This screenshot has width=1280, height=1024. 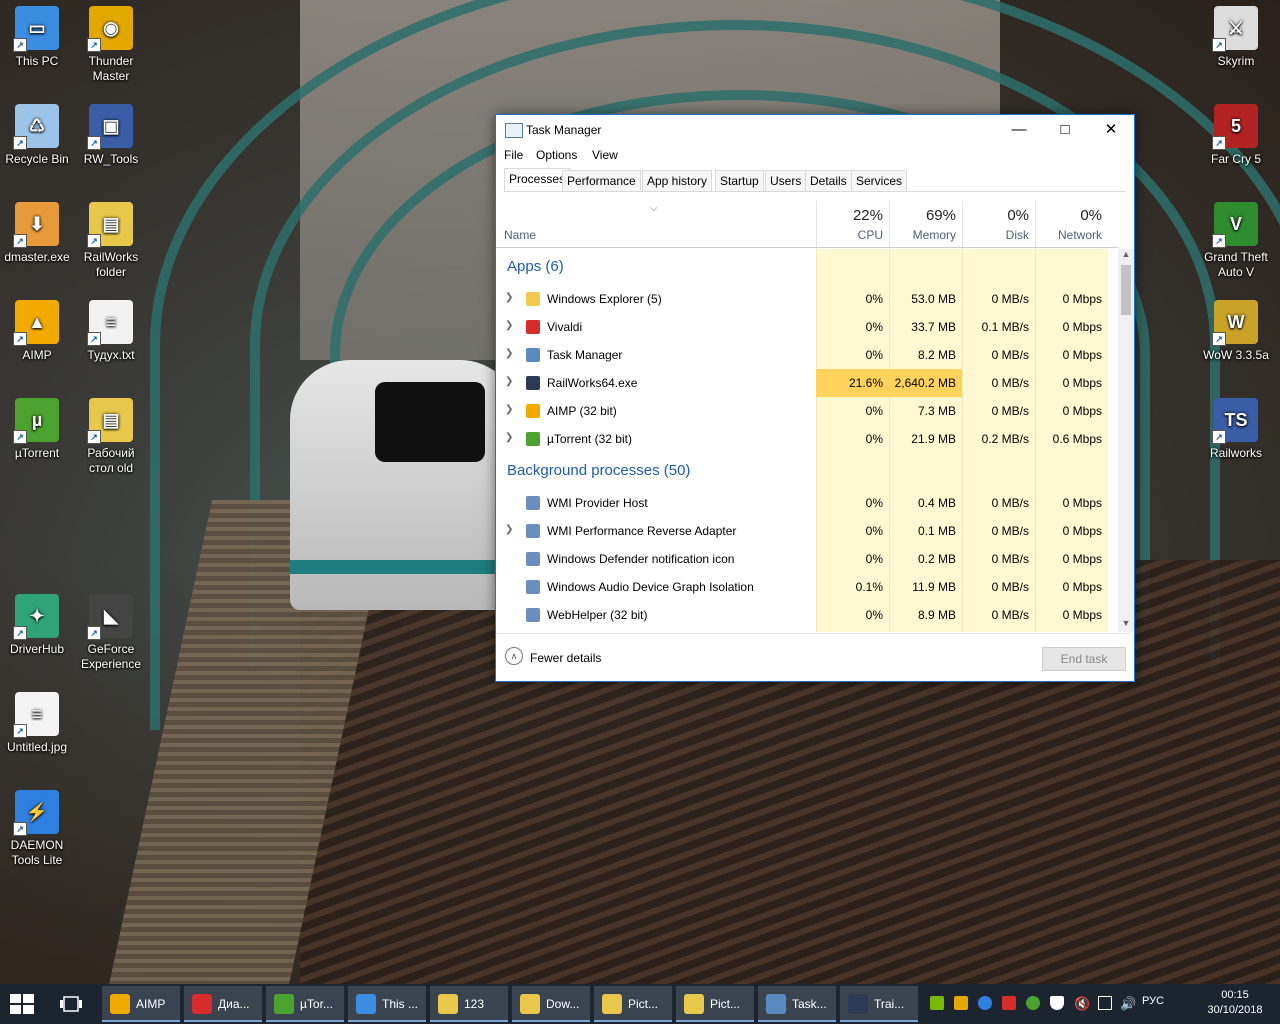 What do you see at coordinates (111, 331) in the screenshot?
I see `desktop-icon: ≡ ↗ Тудух.txt` at bounding box center [111, 331].